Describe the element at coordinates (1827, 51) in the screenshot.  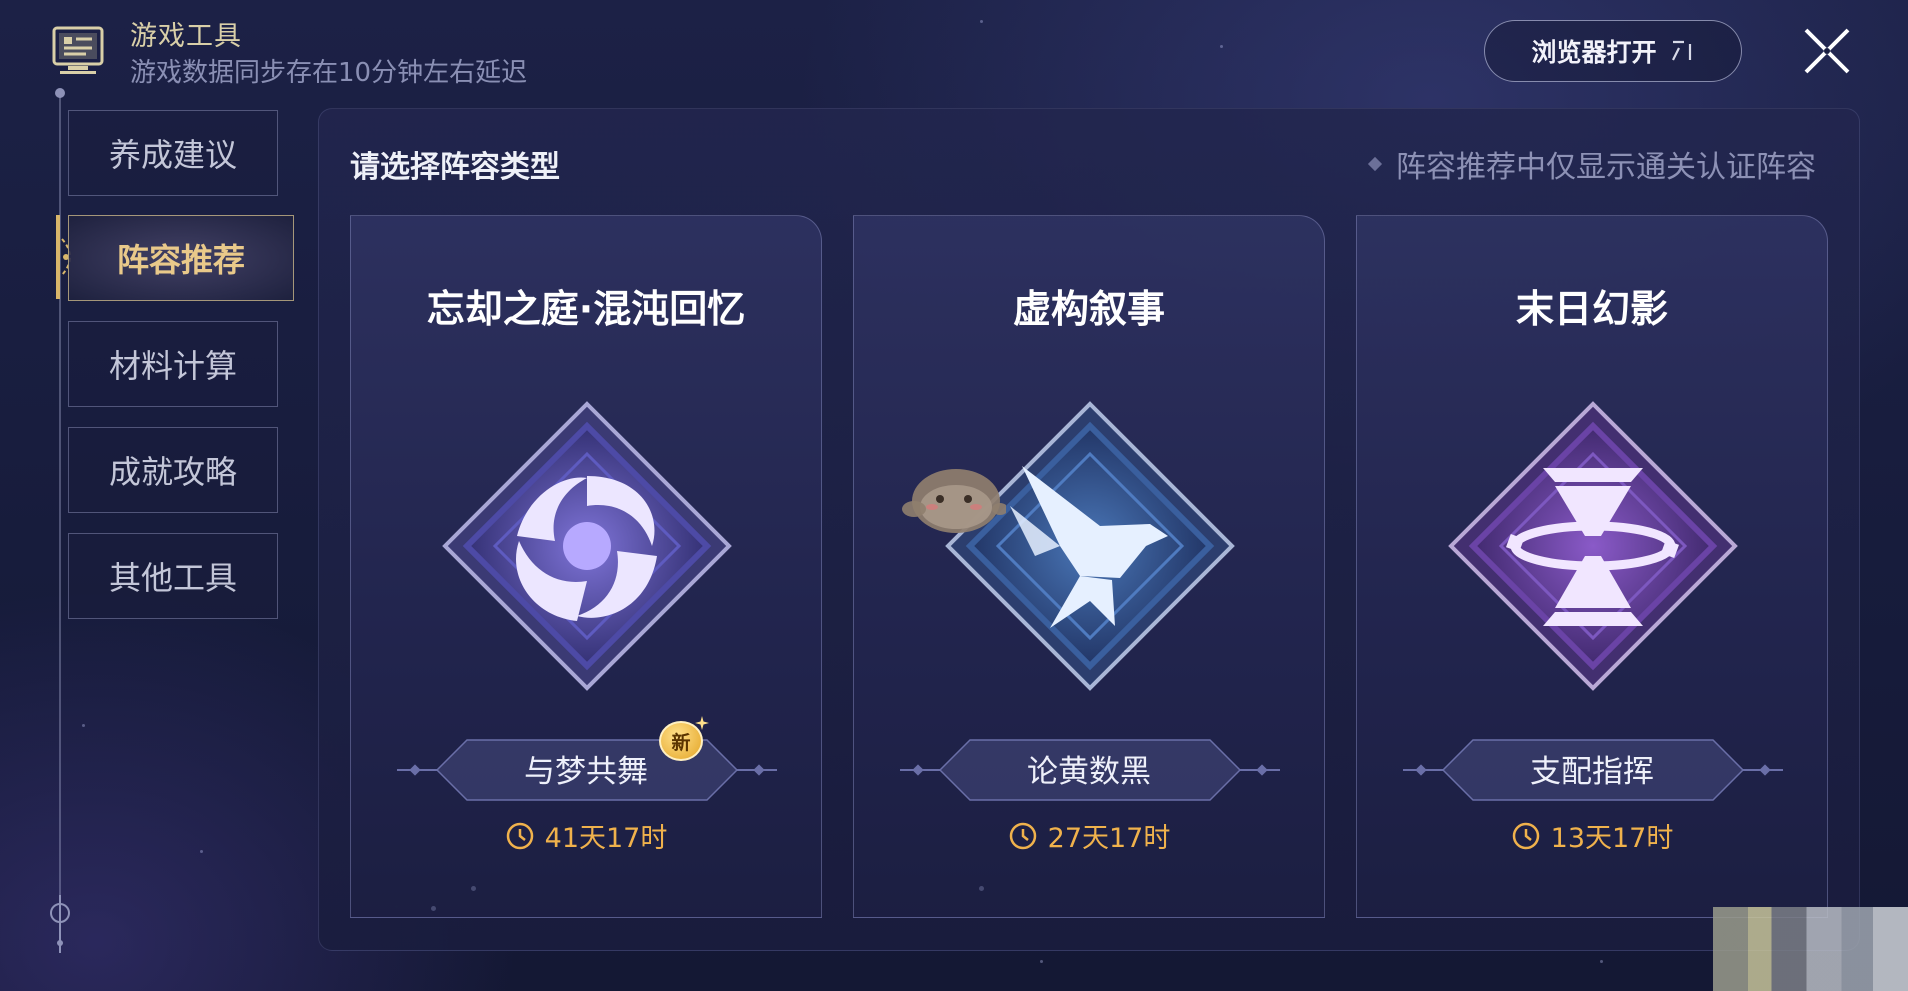
I see `close-icon` at that location.